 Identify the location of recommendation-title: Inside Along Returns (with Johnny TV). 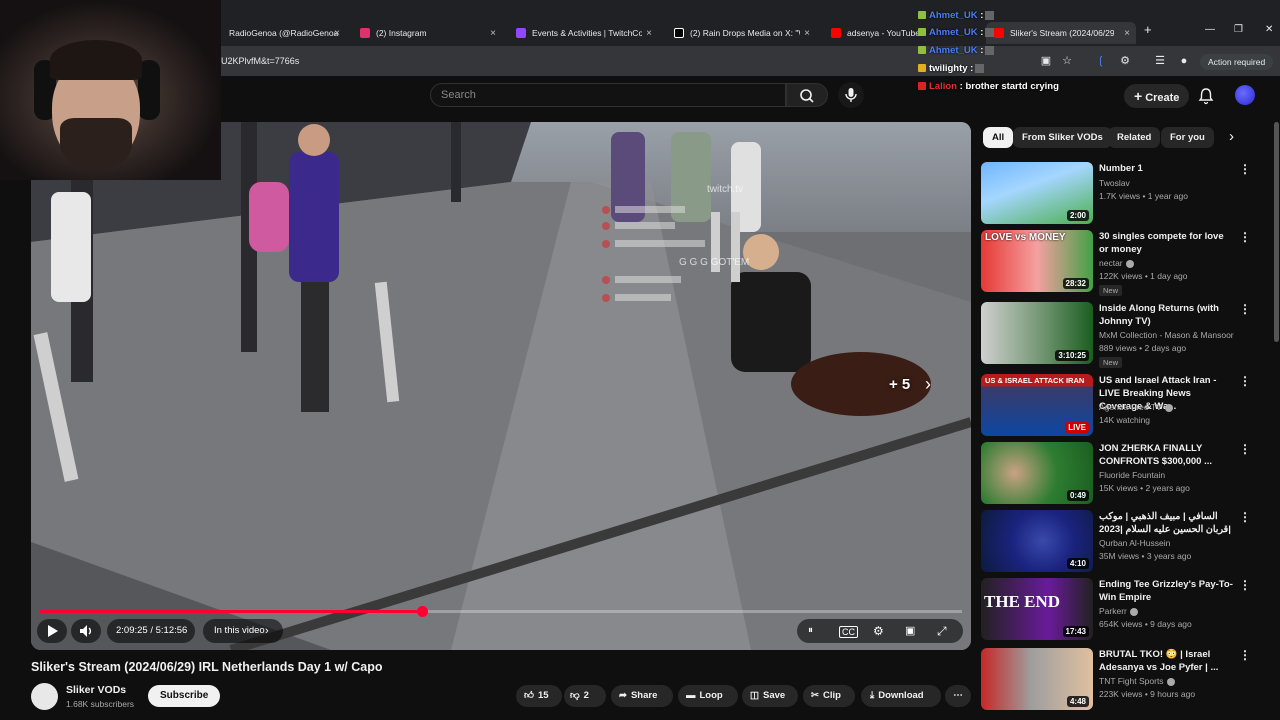
(1166, 315).